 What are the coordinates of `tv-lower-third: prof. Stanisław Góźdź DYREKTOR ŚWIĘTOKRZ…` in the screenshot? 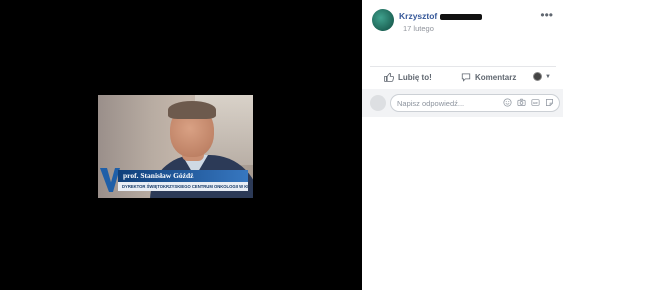 It's located at (175, 183).